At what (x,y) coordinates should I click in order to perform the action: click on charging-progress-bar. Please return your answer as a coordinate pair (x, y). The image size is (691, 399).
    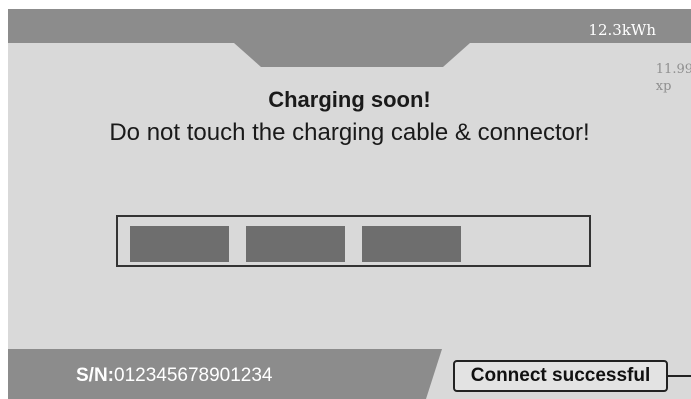
    Looking at the image, I should click on (353, 241).